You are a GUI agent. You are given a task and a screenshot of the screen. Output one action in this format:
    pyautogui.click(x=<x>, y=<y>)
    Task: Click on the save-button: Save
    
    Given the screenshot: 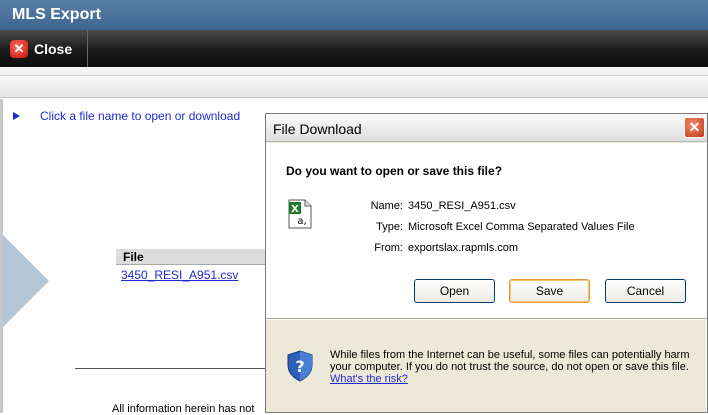 What is the action you would take?
    pyautogui.click(x=549, y=291)
    